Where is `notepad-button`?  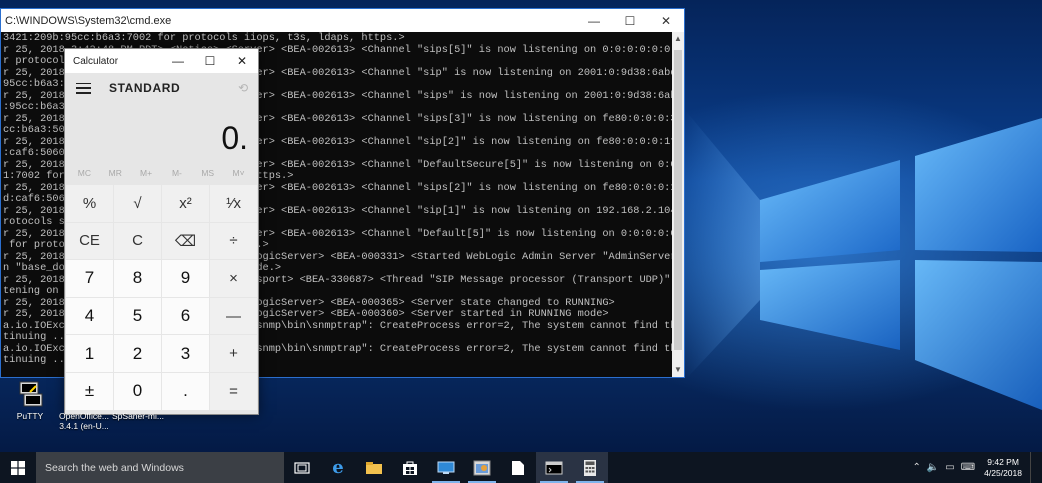 notepad-button is located at coordinates (518, 467).